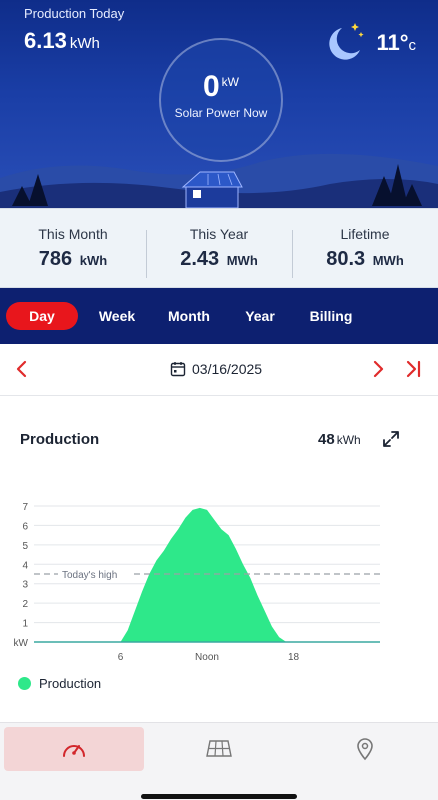  What do you see at coordinates (414, 369) in the screenshot?
I see `skip-to-end-icon` at bounding box center [414, 369].